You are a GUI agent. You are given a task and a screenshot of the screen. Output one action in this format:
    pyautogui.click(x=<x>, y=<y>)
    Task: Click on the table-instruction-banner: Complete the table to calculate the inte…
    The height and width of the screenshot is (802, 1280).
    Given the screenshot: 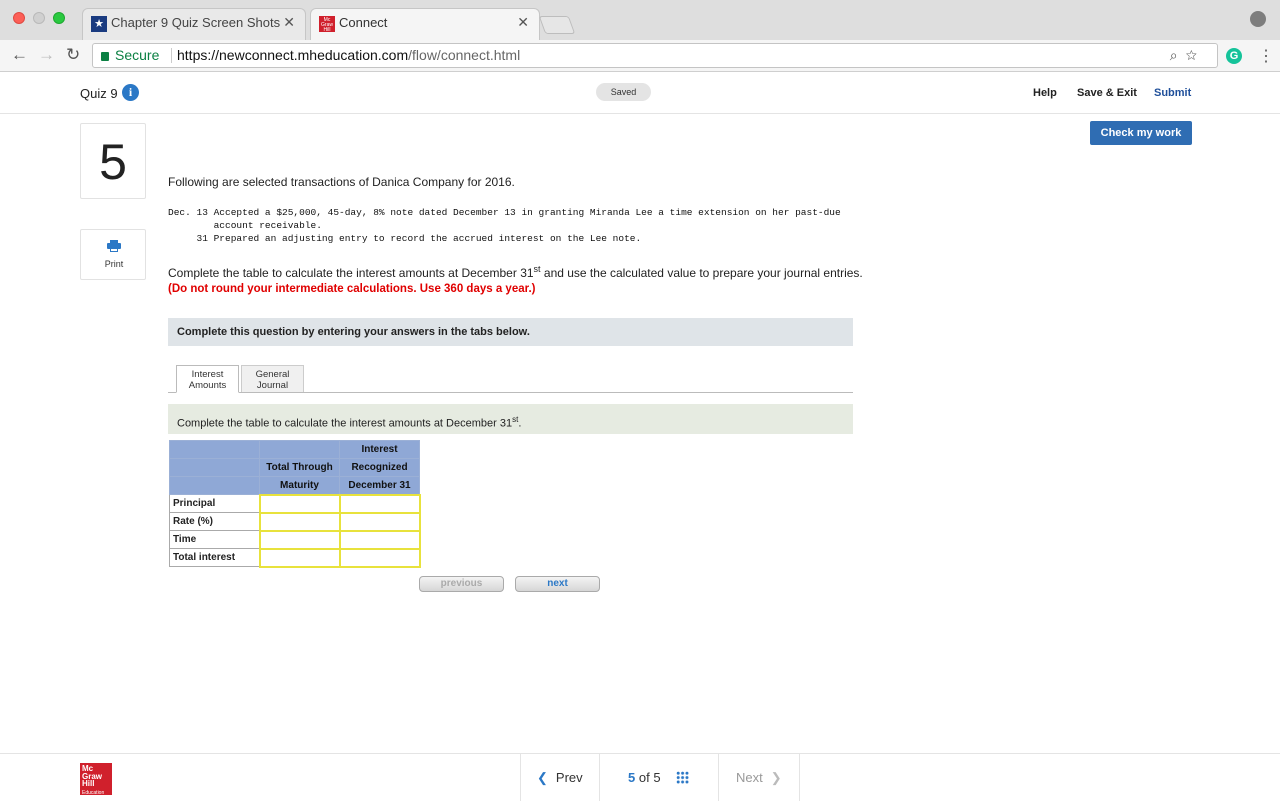 What is the action you would take?
    pyautogui.click(x=510, y=419)
    